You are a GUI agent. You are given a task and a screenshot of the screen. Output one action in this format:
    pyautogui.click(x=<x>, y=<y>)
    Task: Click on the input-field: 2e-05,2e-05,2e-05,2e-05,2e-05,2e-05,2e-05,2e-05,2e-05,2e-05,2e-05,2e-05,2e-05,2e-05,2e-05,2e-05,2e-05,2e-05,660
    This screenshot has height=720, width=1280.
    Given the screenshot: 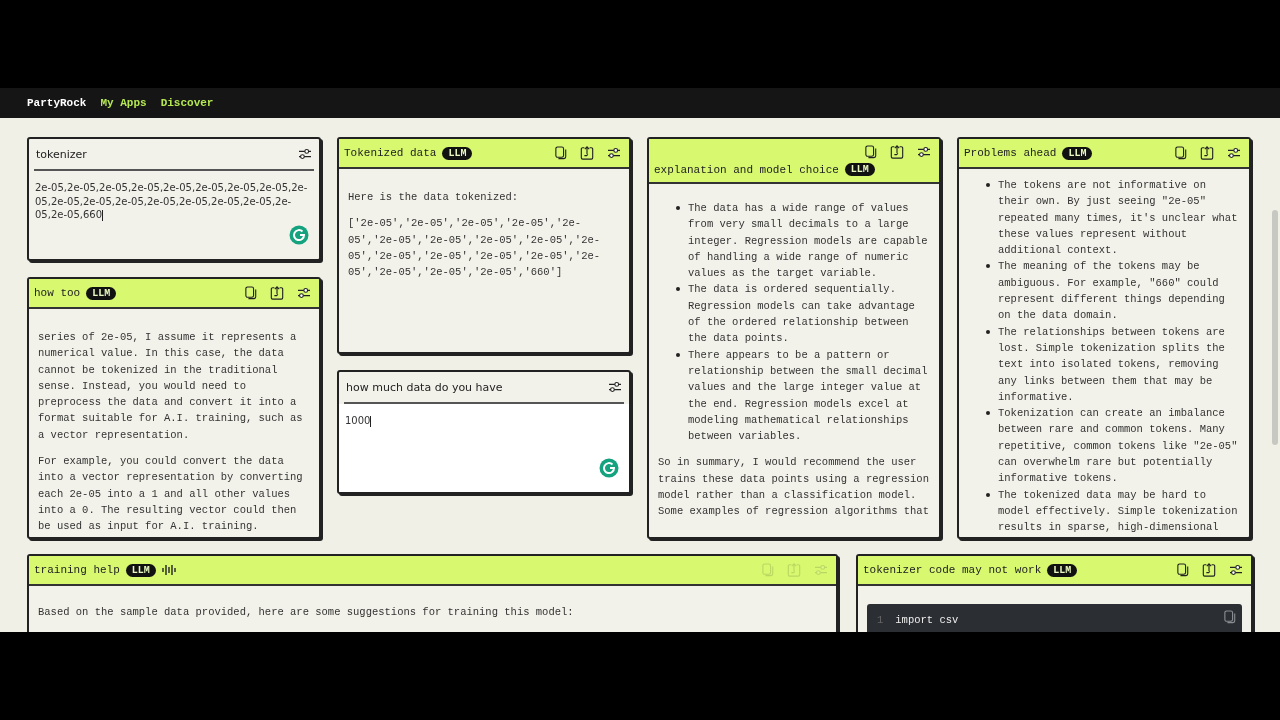 What is the action you would take?
    pyautogui.click(x=174, y=201)
    